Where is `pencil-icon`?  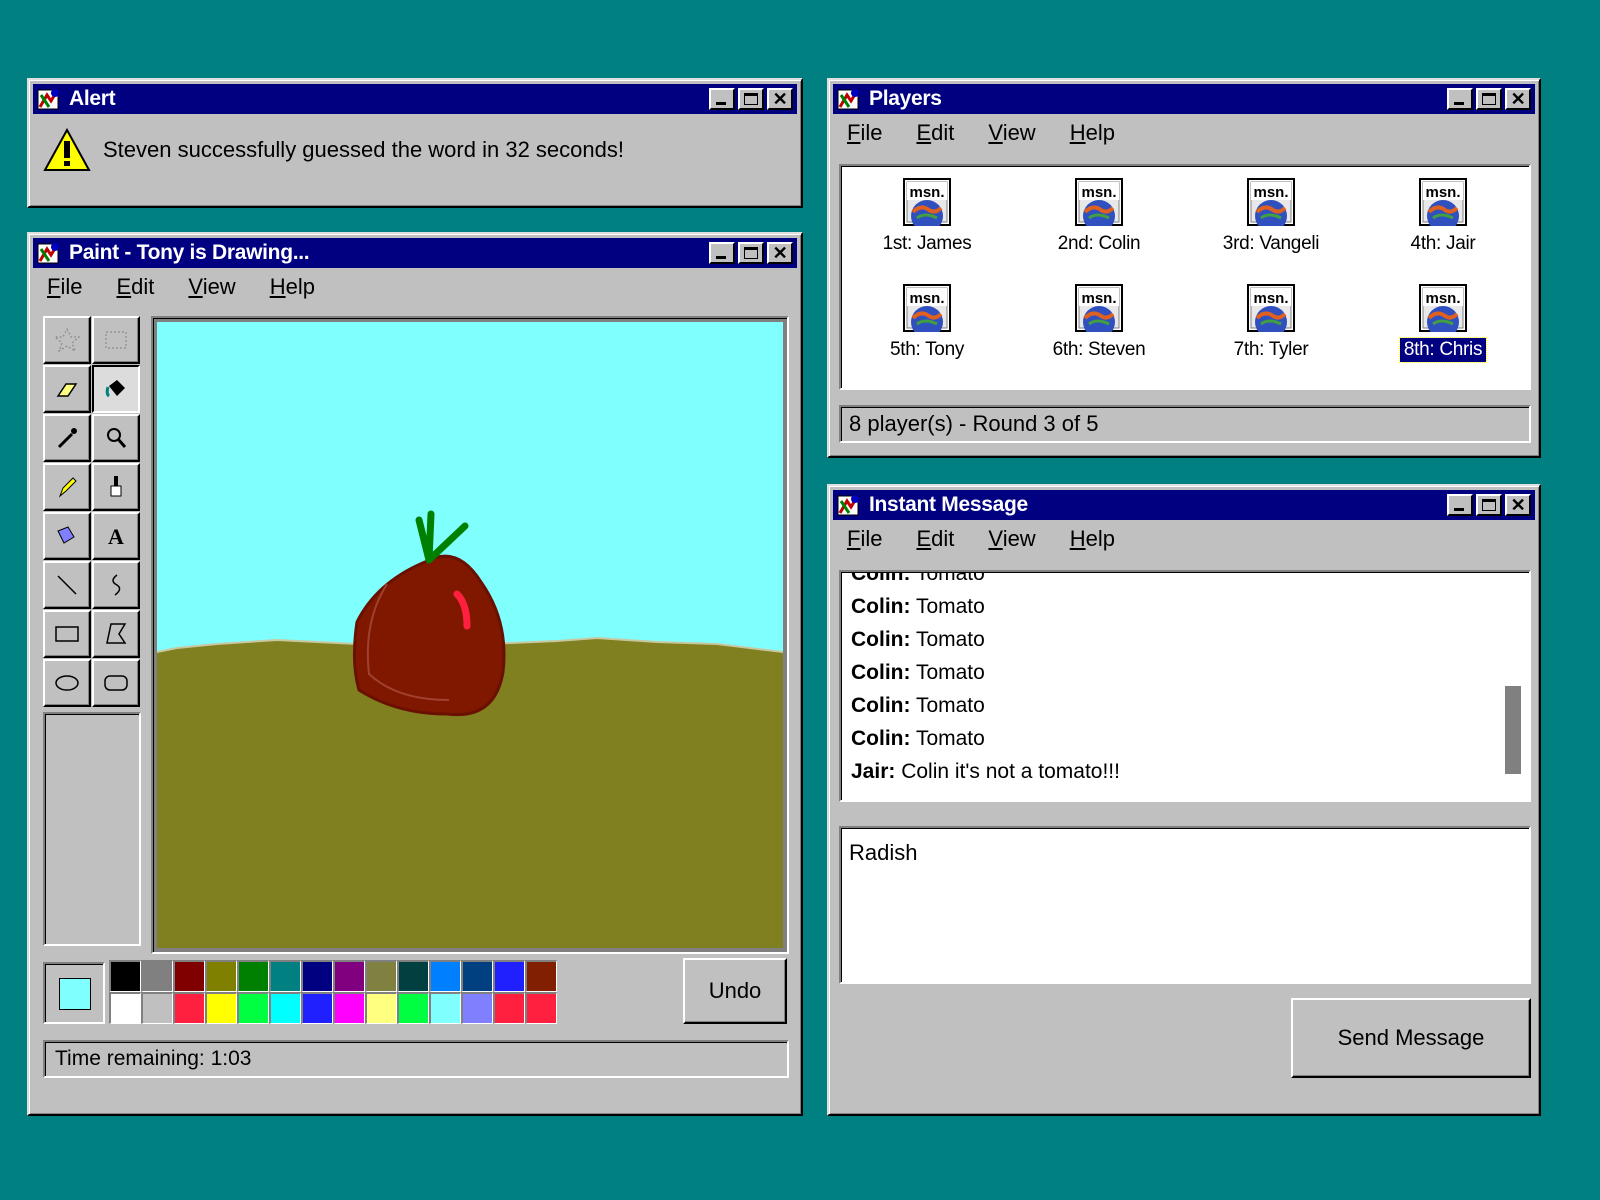 pencil-icon is located at coordinates (67, 487).